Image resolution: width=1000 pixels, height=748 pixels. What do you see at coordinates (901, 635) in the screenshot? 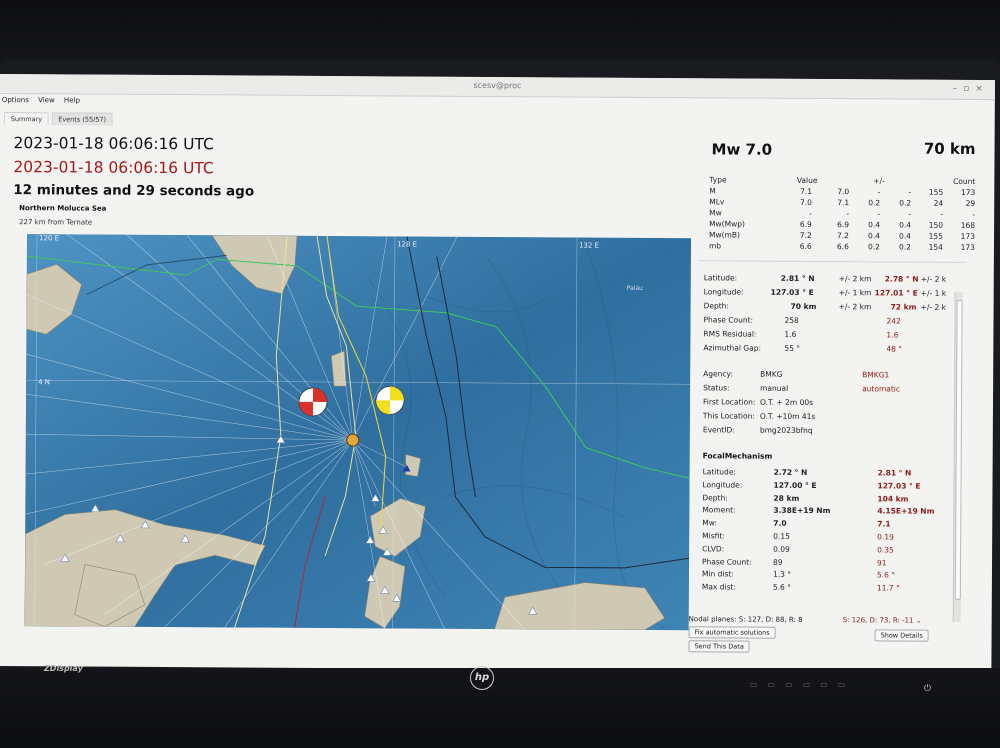
I see `show-details-button: Show Details` at bounding box center [901, 635].